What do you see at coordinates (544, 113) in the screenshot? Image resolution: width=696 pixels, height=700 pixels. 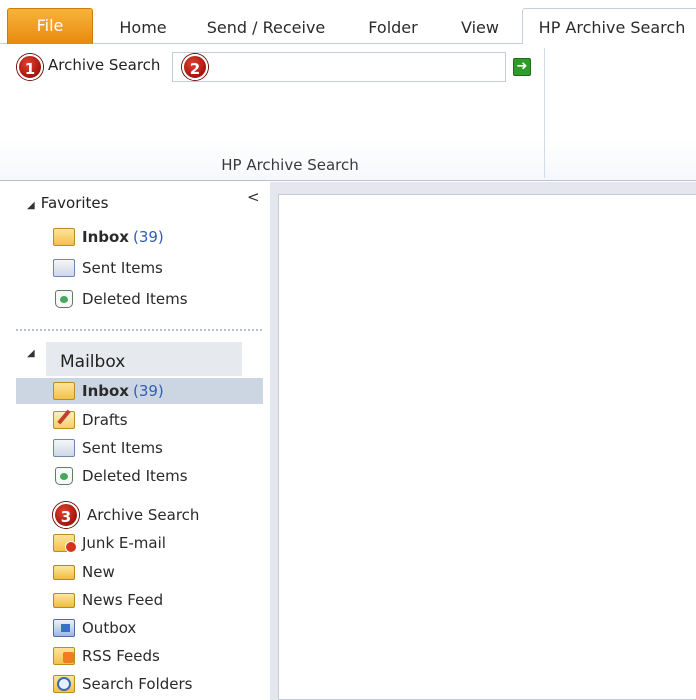 I see `ribbon-group-separator` at bounding box center [544, 113].